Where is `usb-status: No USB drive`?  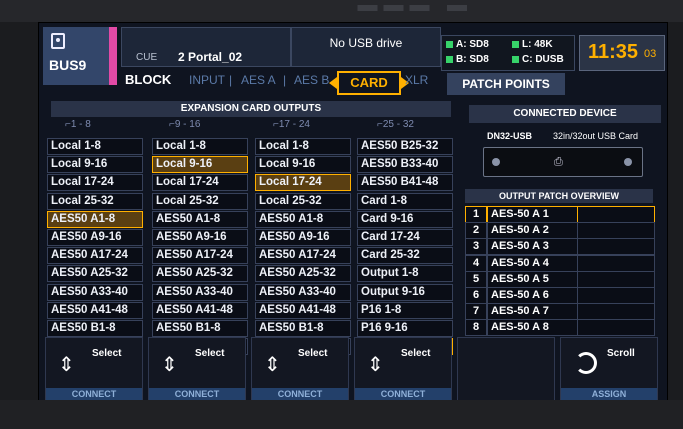 usb-status: No USB drive is located at coordinates (366, 47).